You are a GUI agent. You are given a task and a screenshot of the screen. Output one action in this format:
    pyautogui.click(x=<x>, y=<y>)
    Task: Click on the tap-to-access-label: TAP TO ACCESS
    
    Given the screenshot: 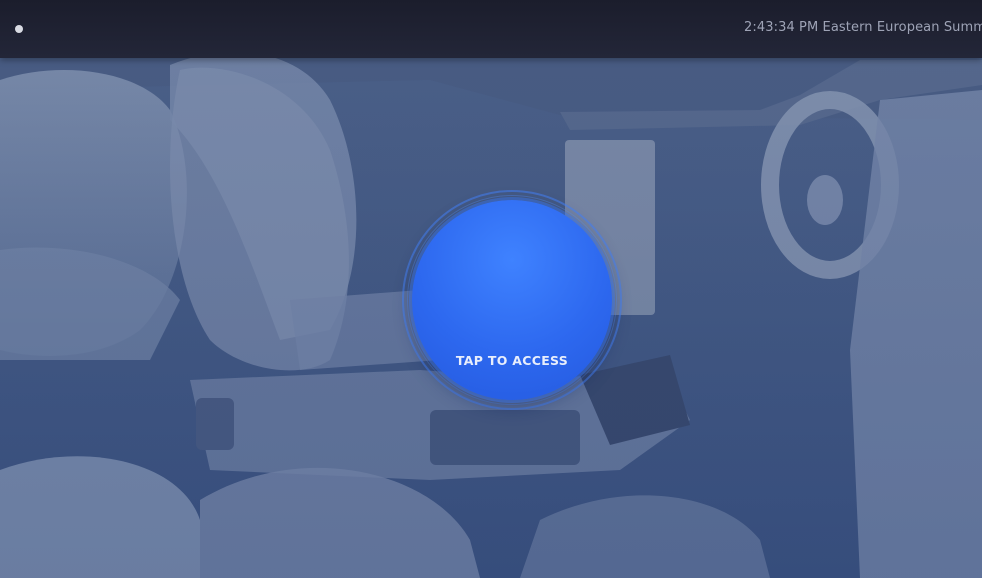 What is the action you would take?
    pyautogui.click(x=512, y=360)
    